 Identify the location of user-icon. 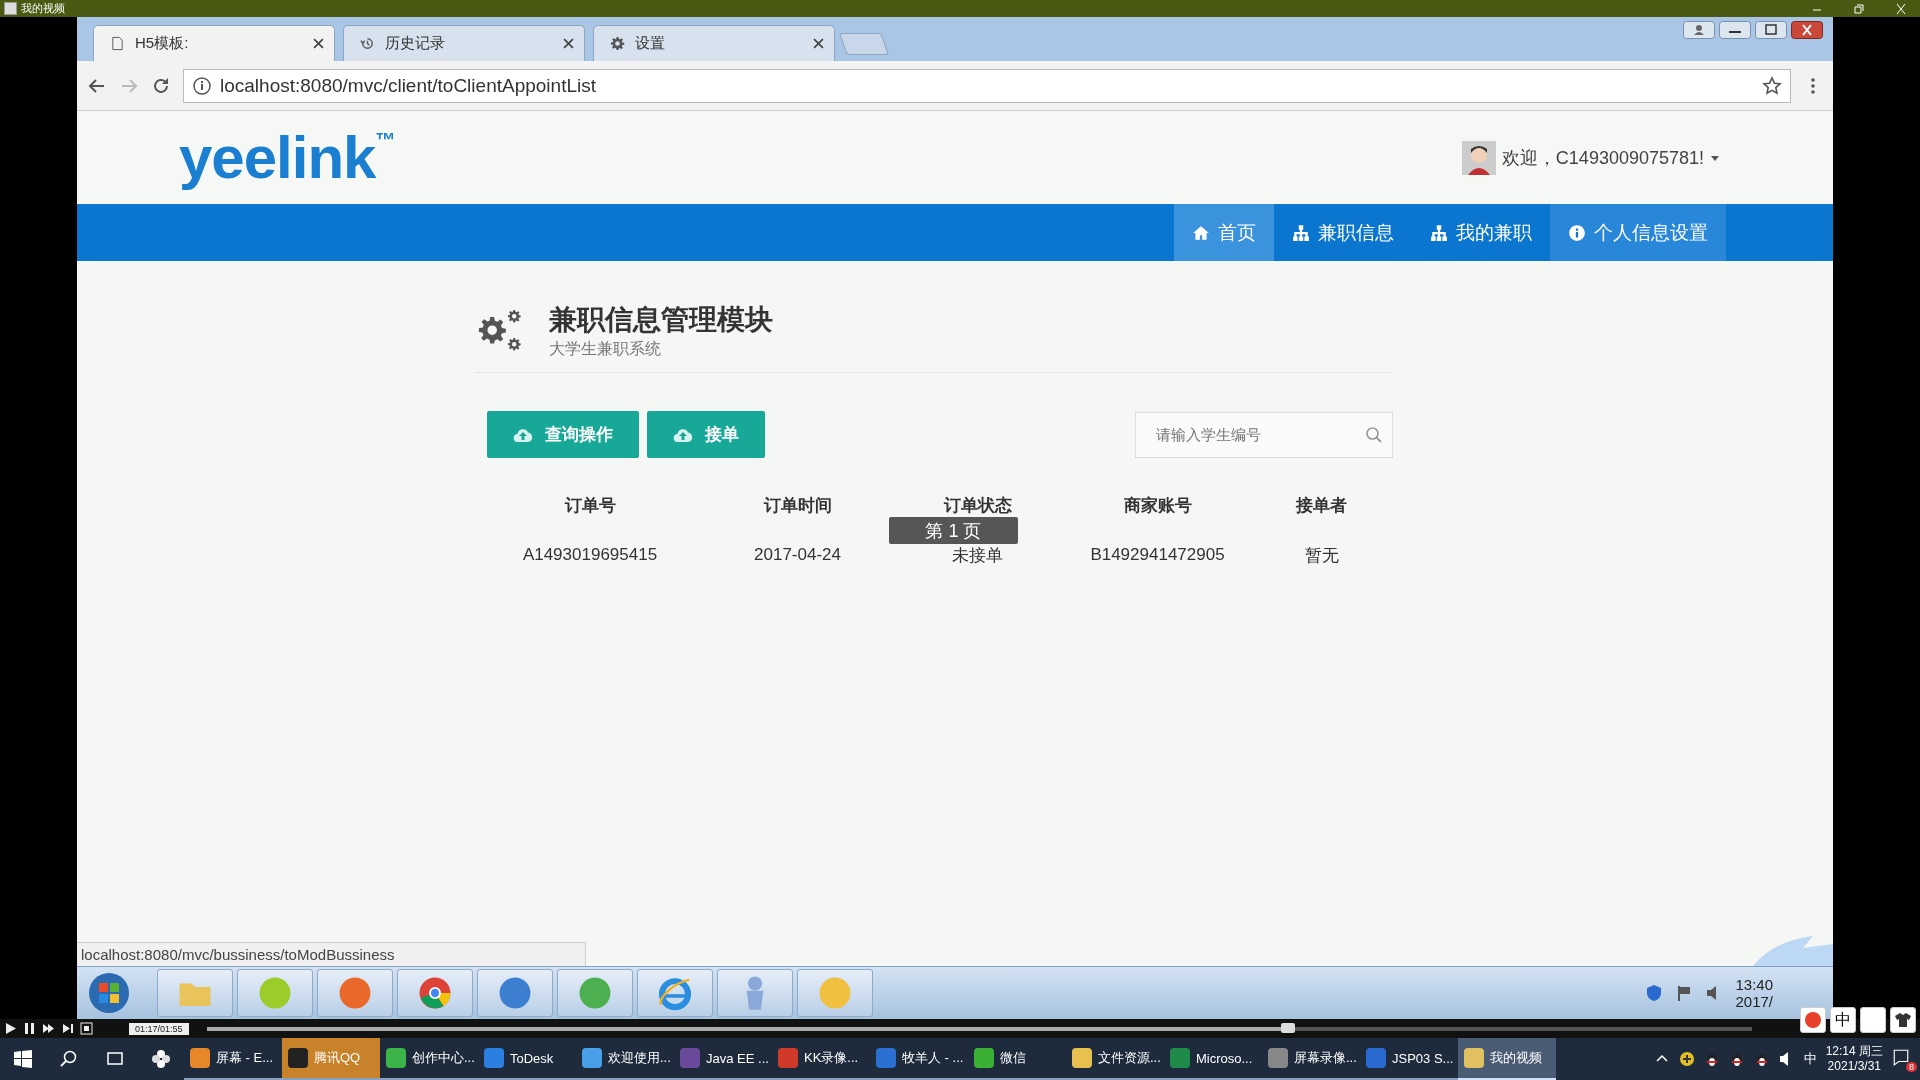
(1699, 30).